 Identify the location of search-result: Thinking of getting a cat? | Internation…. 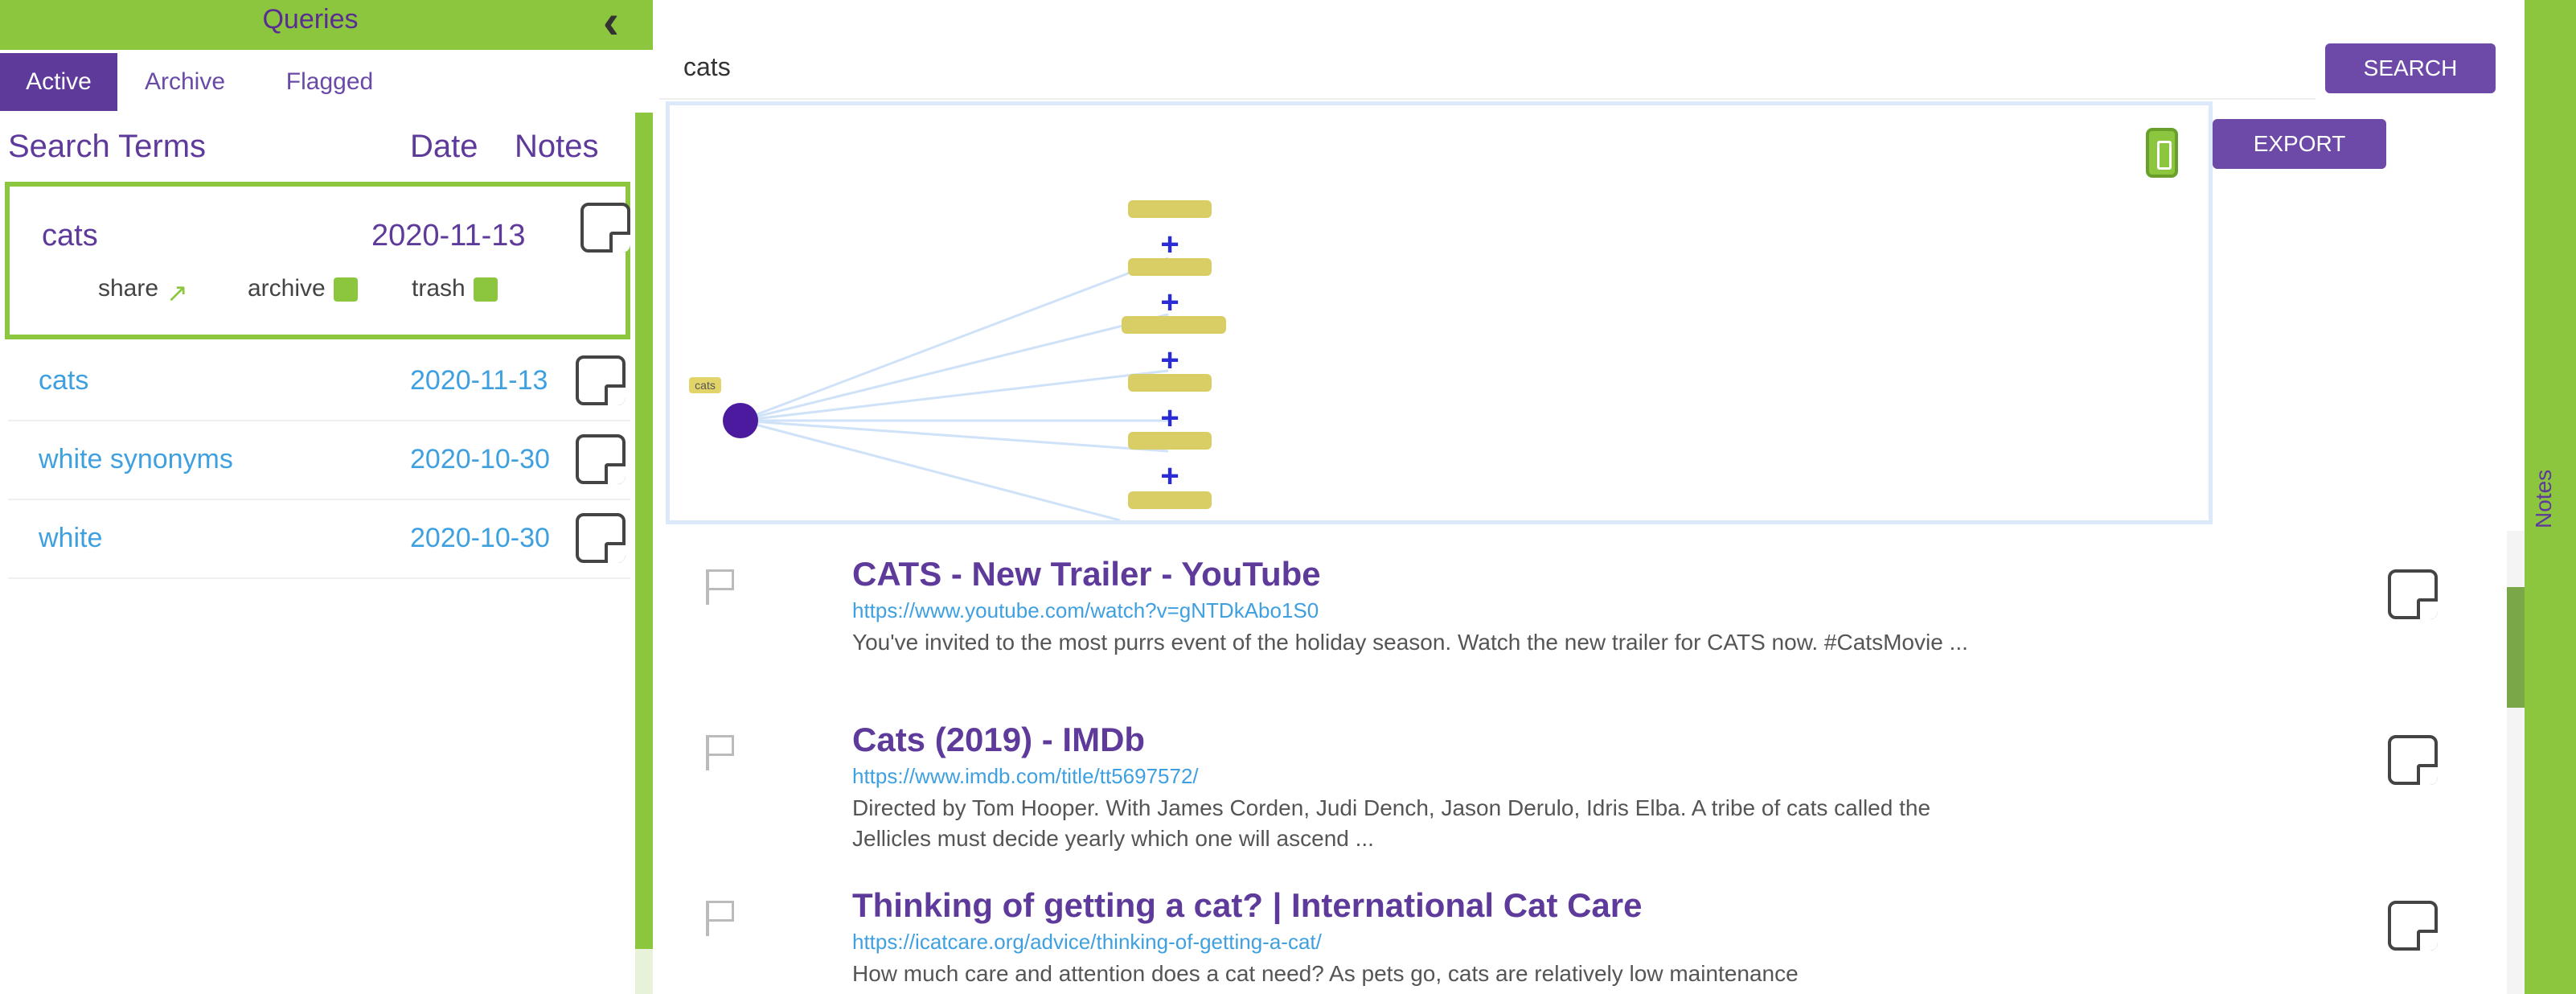
(1572, 940).